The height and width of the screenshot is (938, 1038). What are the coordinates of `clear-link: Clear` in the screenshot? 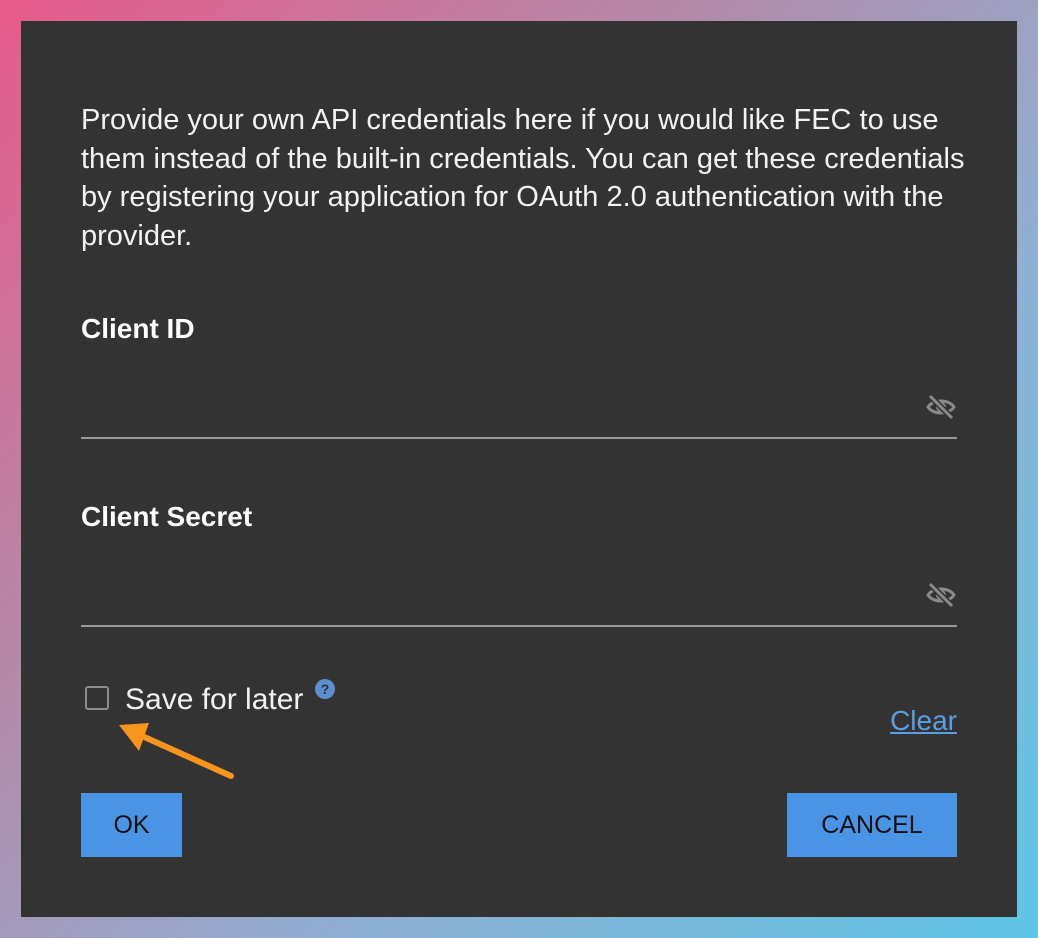 It's located at (923, 721).